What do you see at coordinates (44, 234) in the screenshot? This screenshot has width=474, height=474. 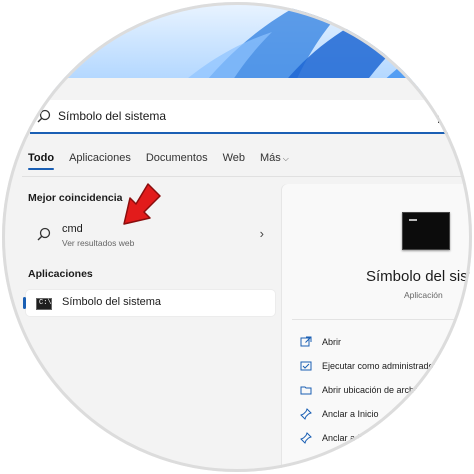 I see `web-search-icon` at bounding box center [44, 234].